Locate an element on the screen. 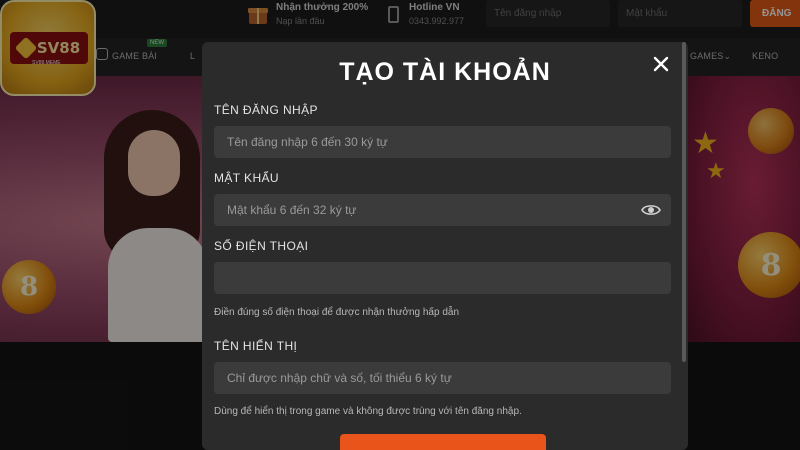  display-name-input is located at coordinates (442, 378).